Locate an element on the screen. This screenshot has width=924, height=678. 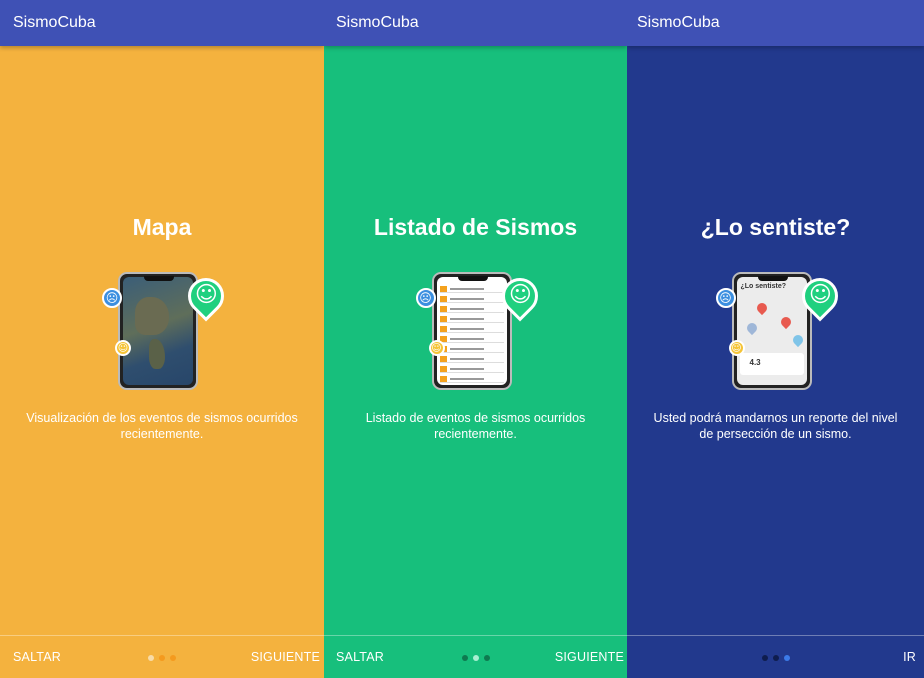
screen-title: Listado de Sismos is located at coordinates (475, 227).